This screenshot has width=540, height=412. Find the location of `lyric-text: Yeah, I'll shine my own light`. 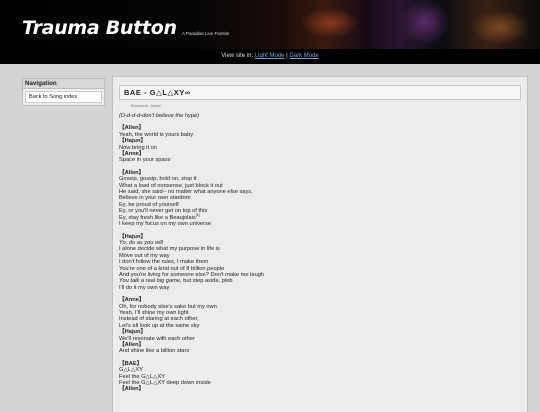

lyric-text: Yeah, I'll shine my own light is located at coordinates (154, 312).